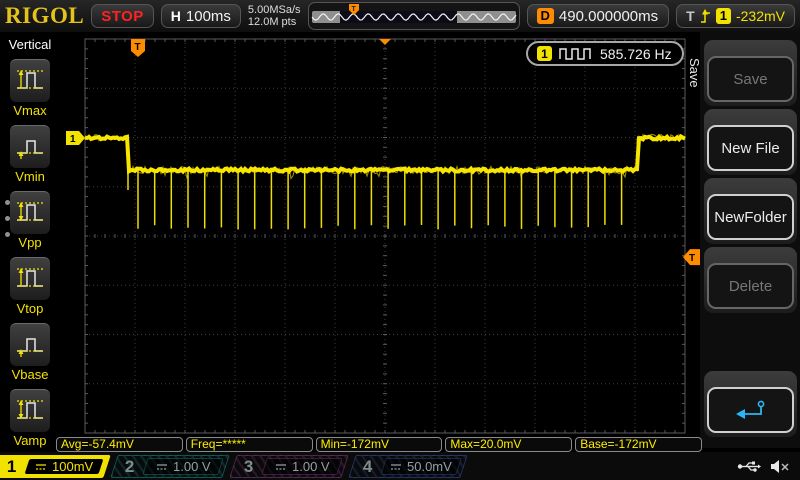 The image size is (800, 480). I want to click on preview-waveform: T, so click(413, 13).